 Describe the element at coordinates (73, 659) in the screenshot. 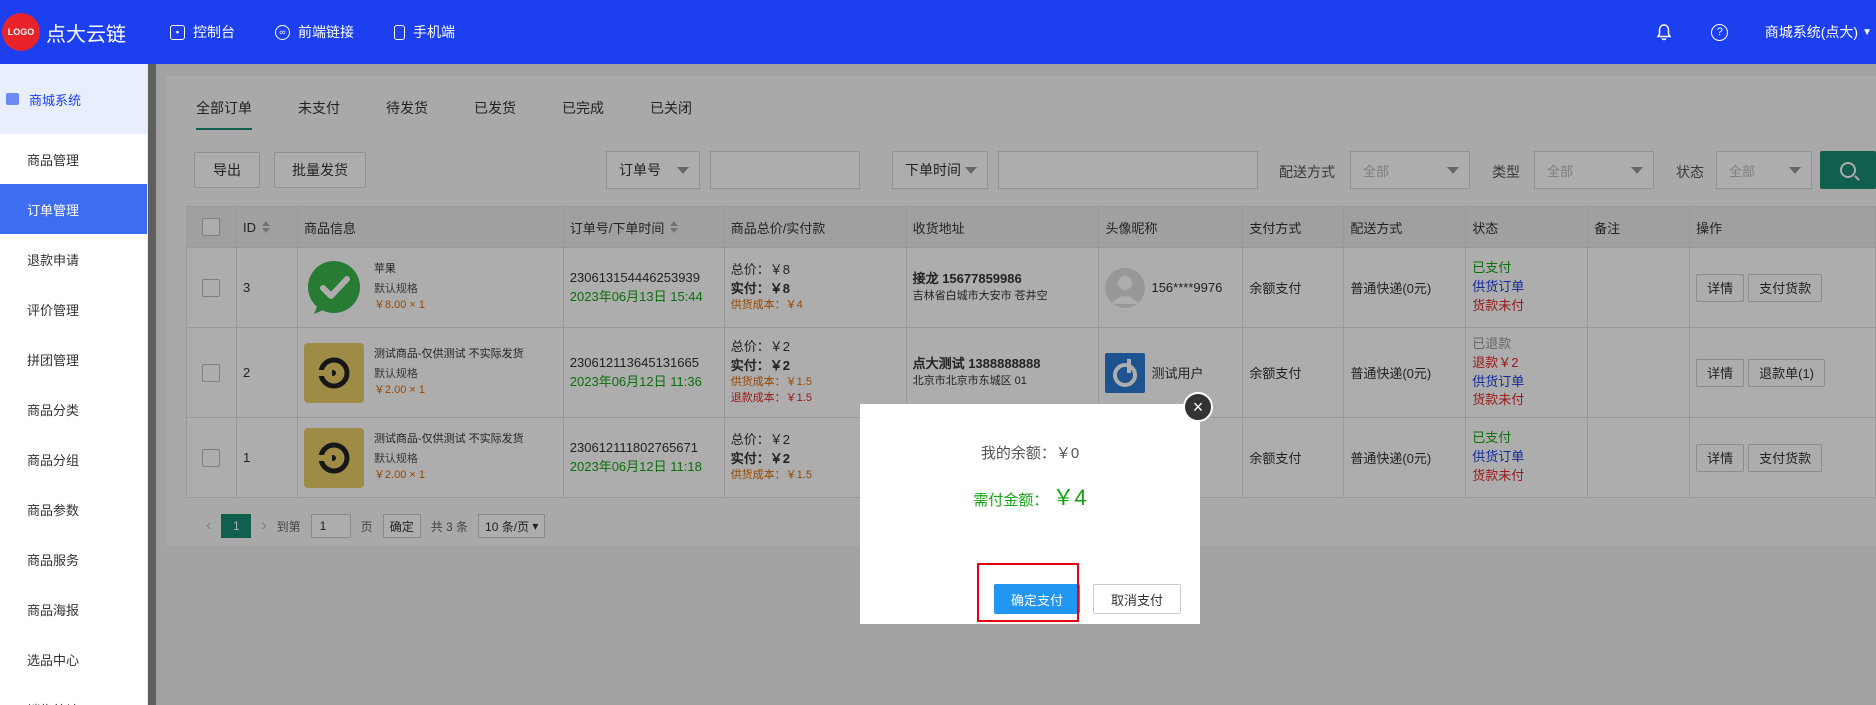

I see `sidebar-item-selection-center: 选品中心` at that location.